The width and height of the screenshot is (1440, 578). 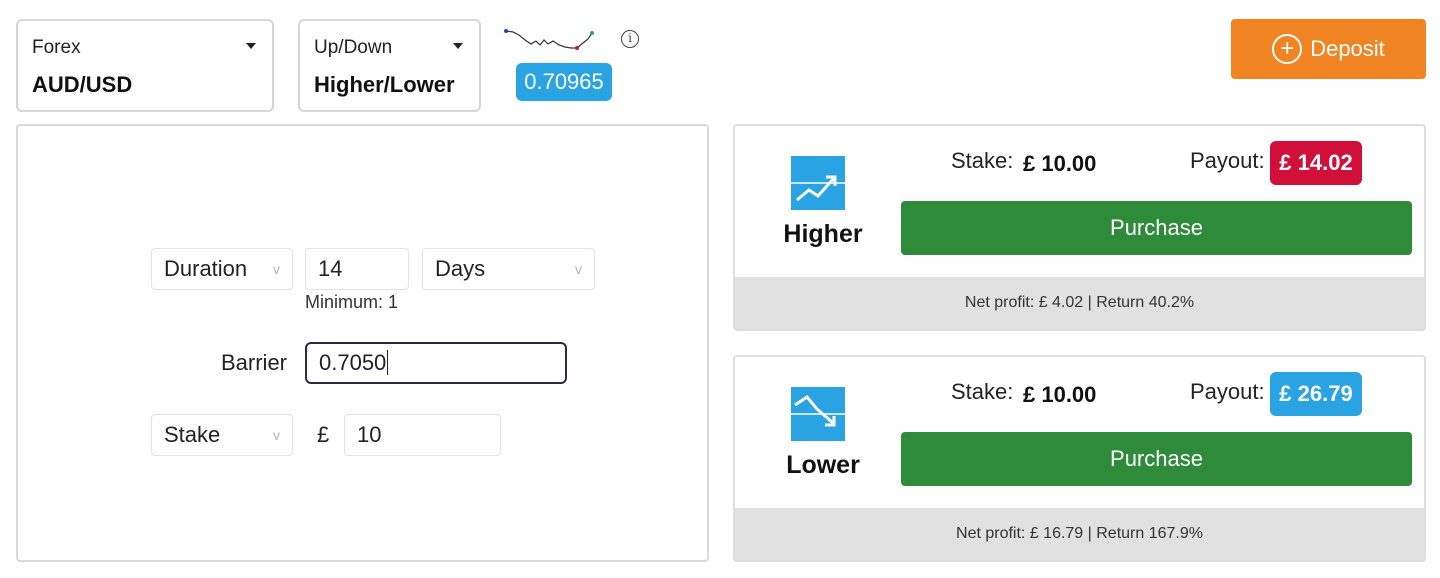 I want to click on net-profit-higher: Net profit: £ 4.02 | Return 40.2%, so click(x=1079, y=303).